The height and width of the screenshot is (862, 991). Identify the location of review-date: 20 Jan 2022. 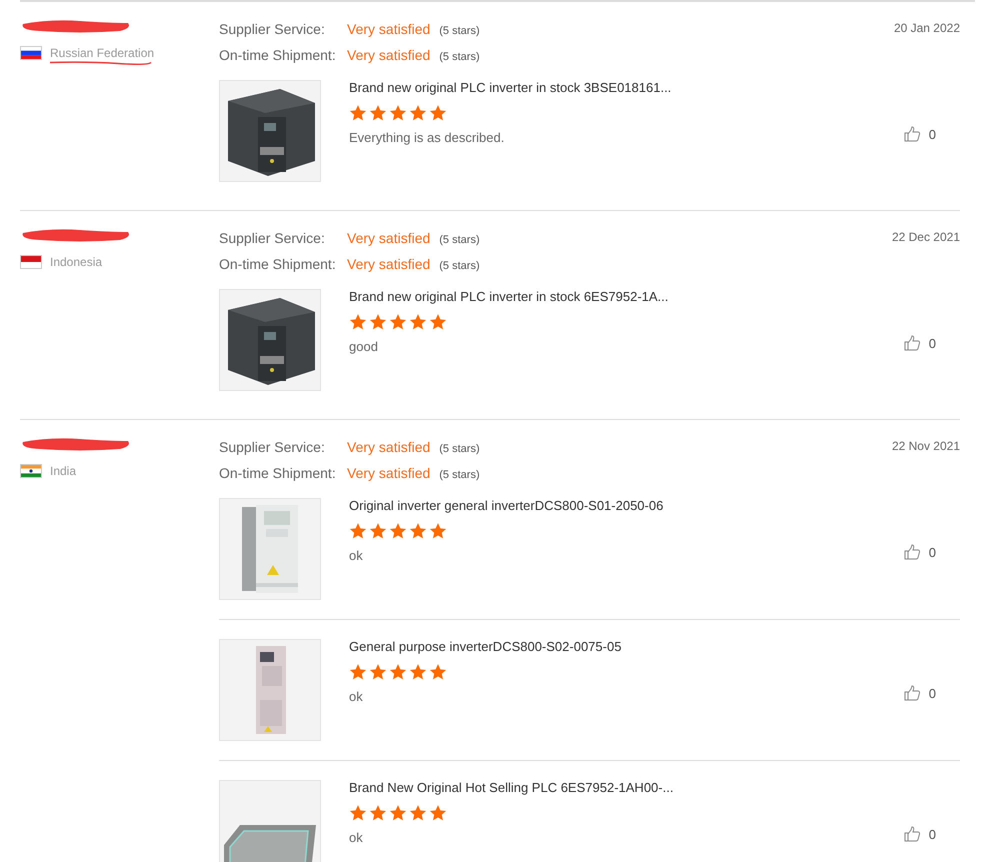
(927, 29).